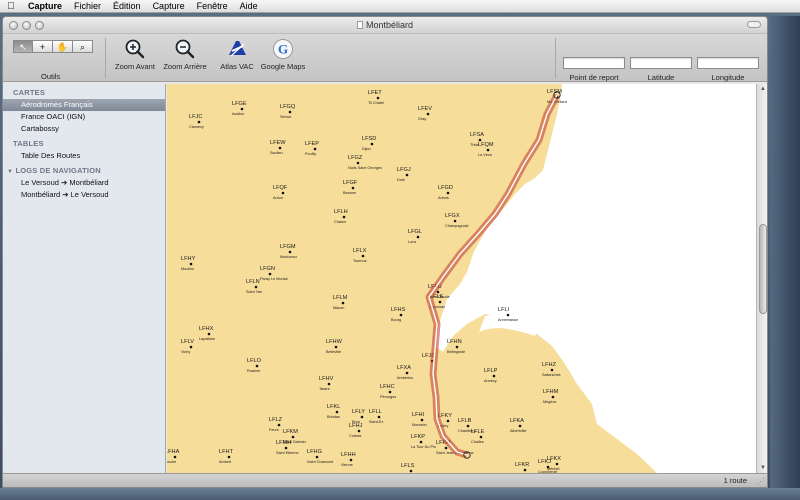 This screenshot has width=800, height=500. I want to click on vertical-scrollbar: ▲ ▼, so click(761, 278).